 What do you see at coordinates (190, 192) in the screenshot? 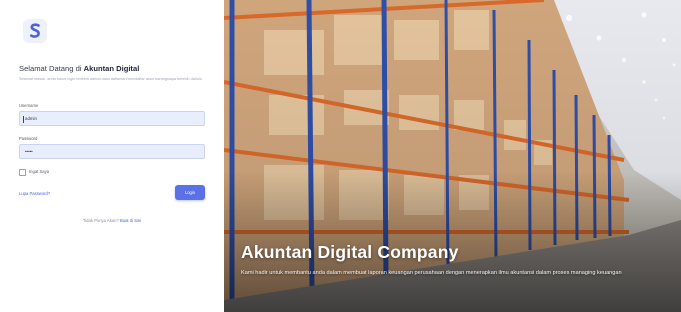
I see `login-button: Login` at bounding box center [190, 192].